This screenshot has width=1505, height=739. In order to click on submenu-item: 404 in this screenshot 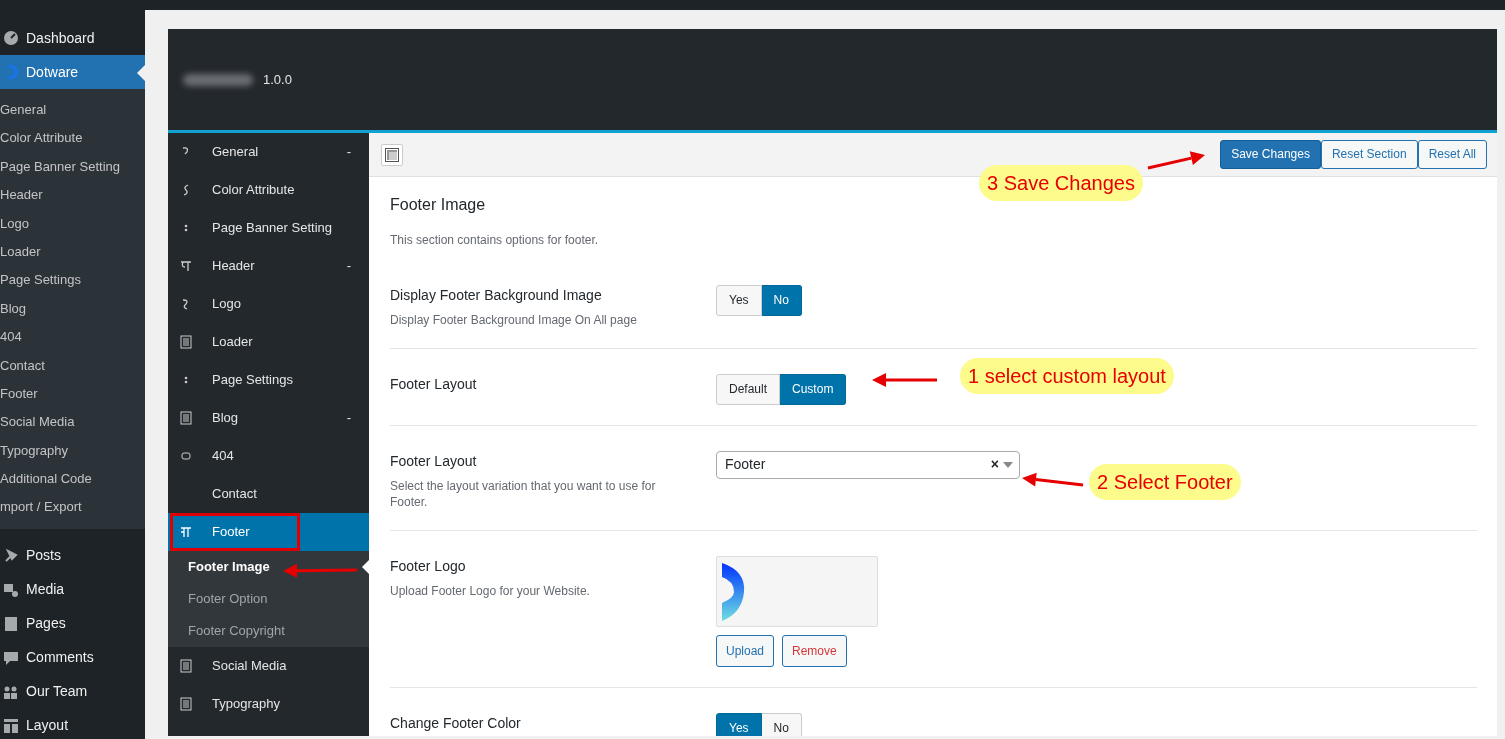, I will do `click(72, 337)`.